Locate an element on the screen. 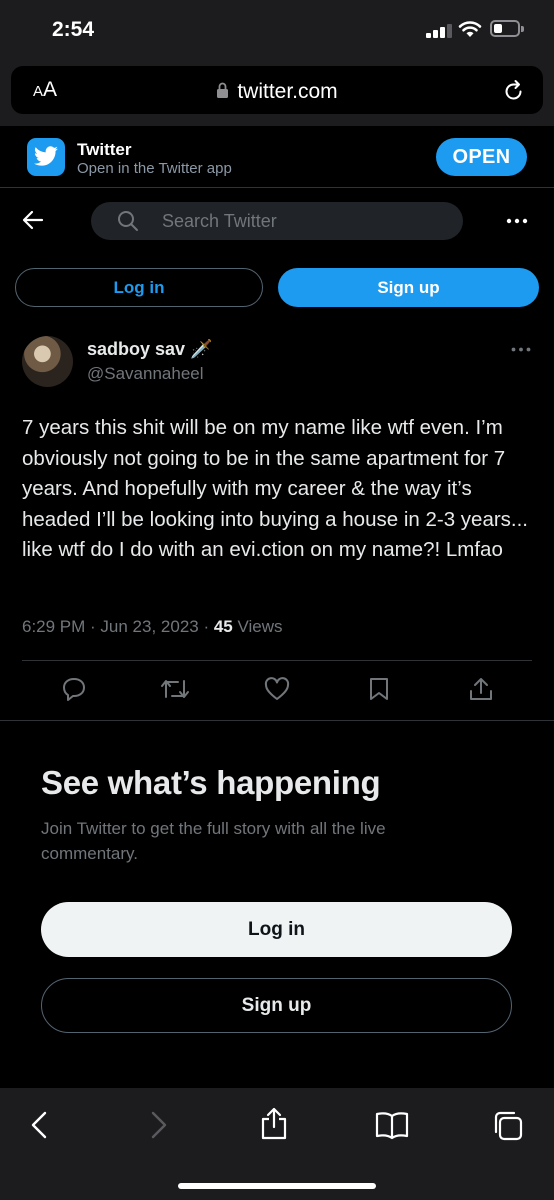 The width and height of the screenshot is (554, 1200). tweet-meta: 6:29 PM · Jun 23, 2023 · 45 Views is located at coordinates (152, 626).